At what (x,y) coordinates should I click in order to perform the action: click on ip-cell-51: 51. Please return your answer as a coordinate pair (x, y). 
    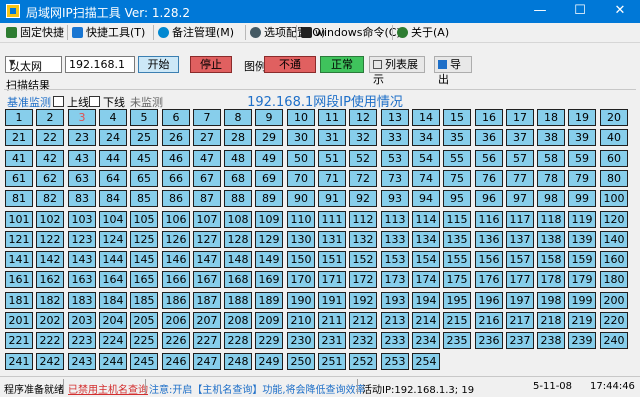
    Looking at the image, I should click on (332, 158).